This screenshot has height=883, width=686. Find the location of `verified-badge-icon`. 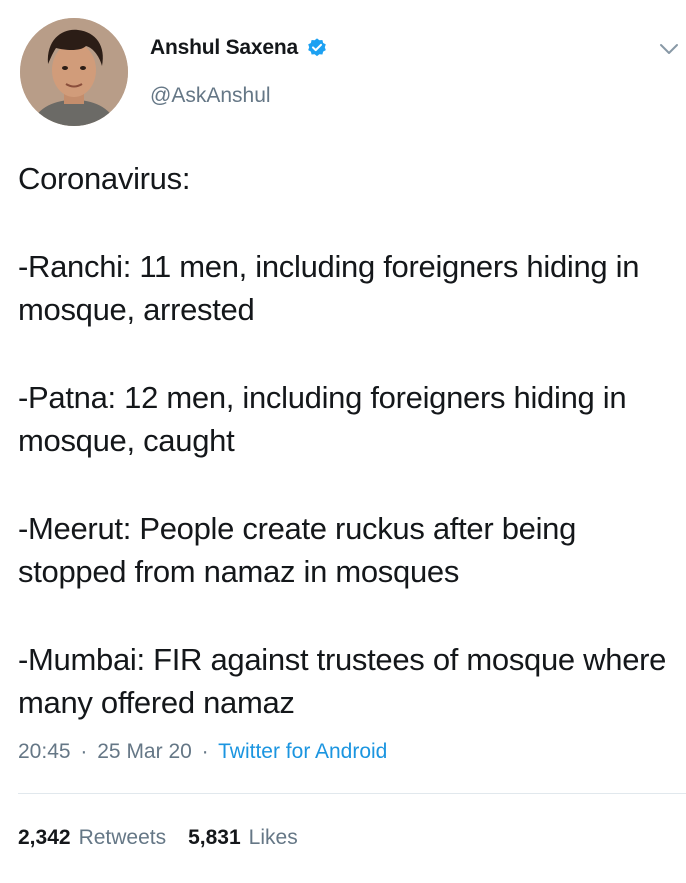

verified-badge-icon is located at coordinates (317, 47).